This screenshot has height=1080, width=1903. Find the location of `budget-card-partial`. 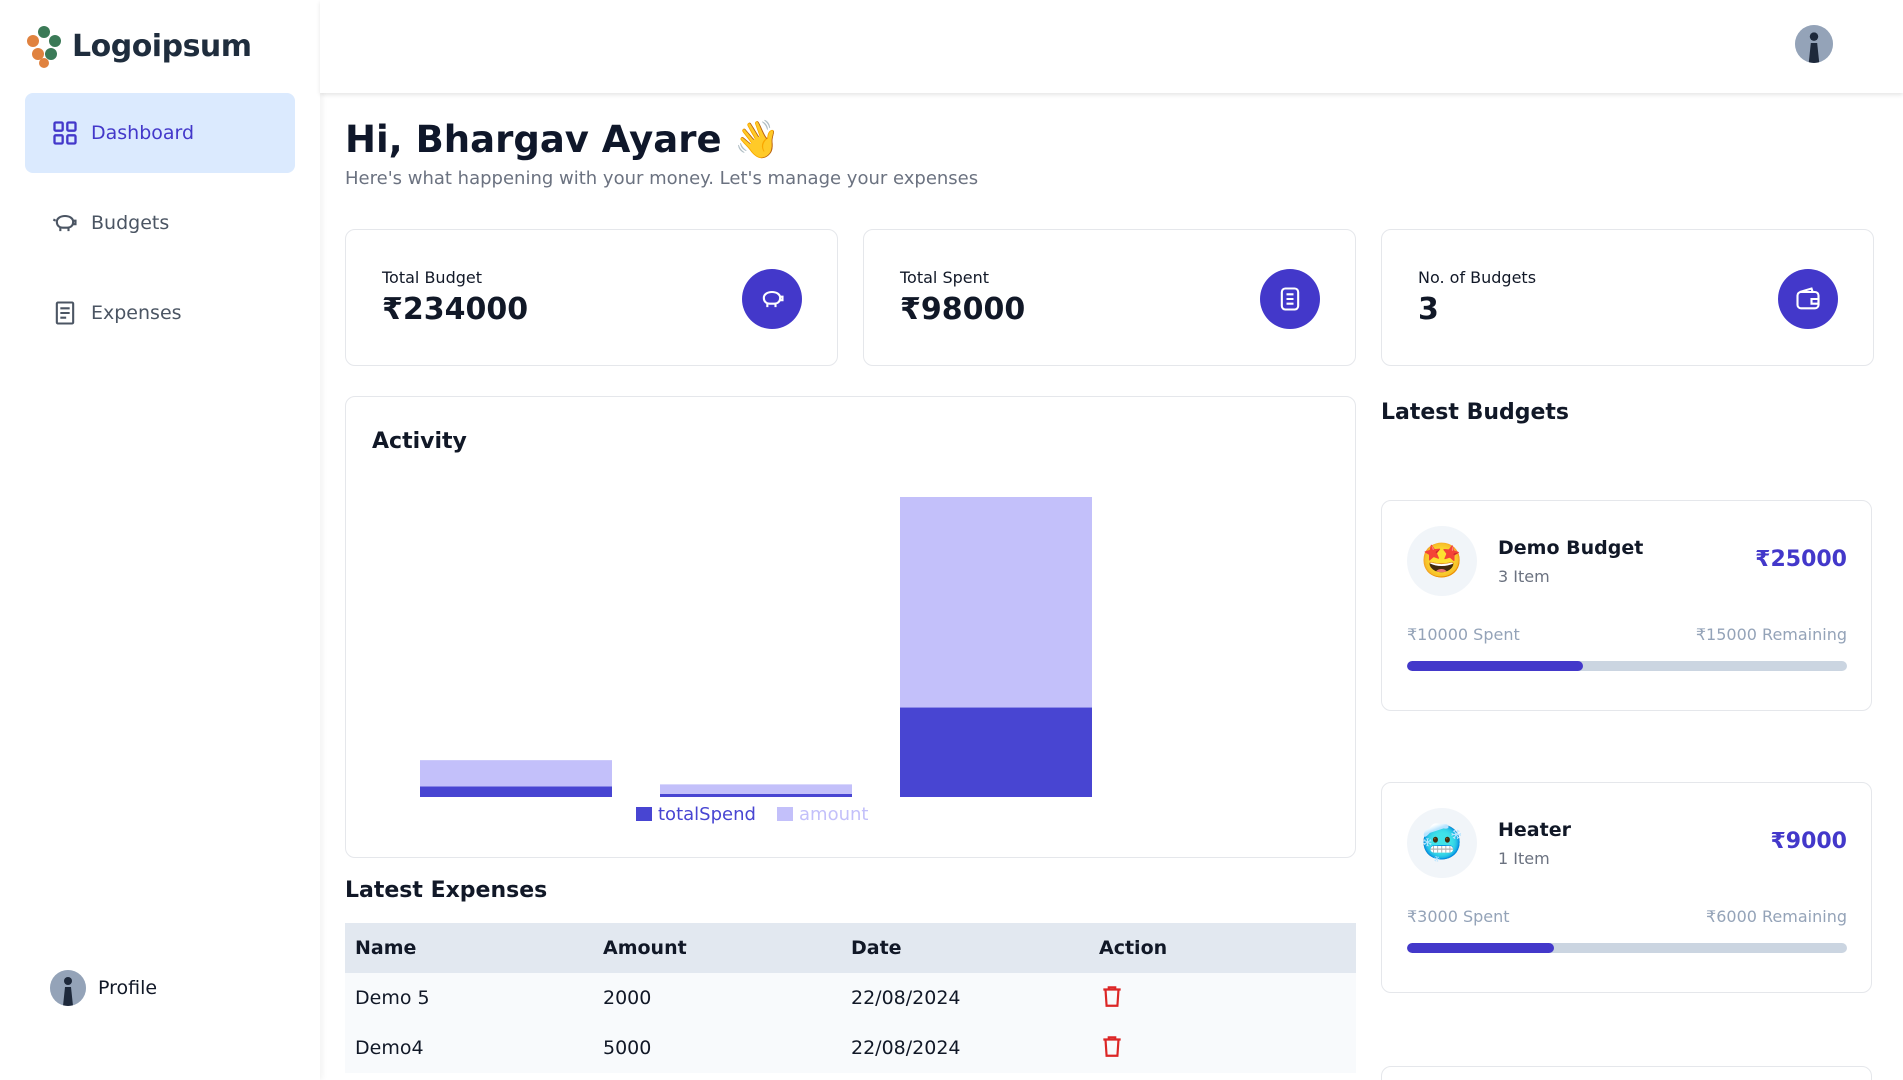

budget-card-partial is located at coordinates (1626, 1073).